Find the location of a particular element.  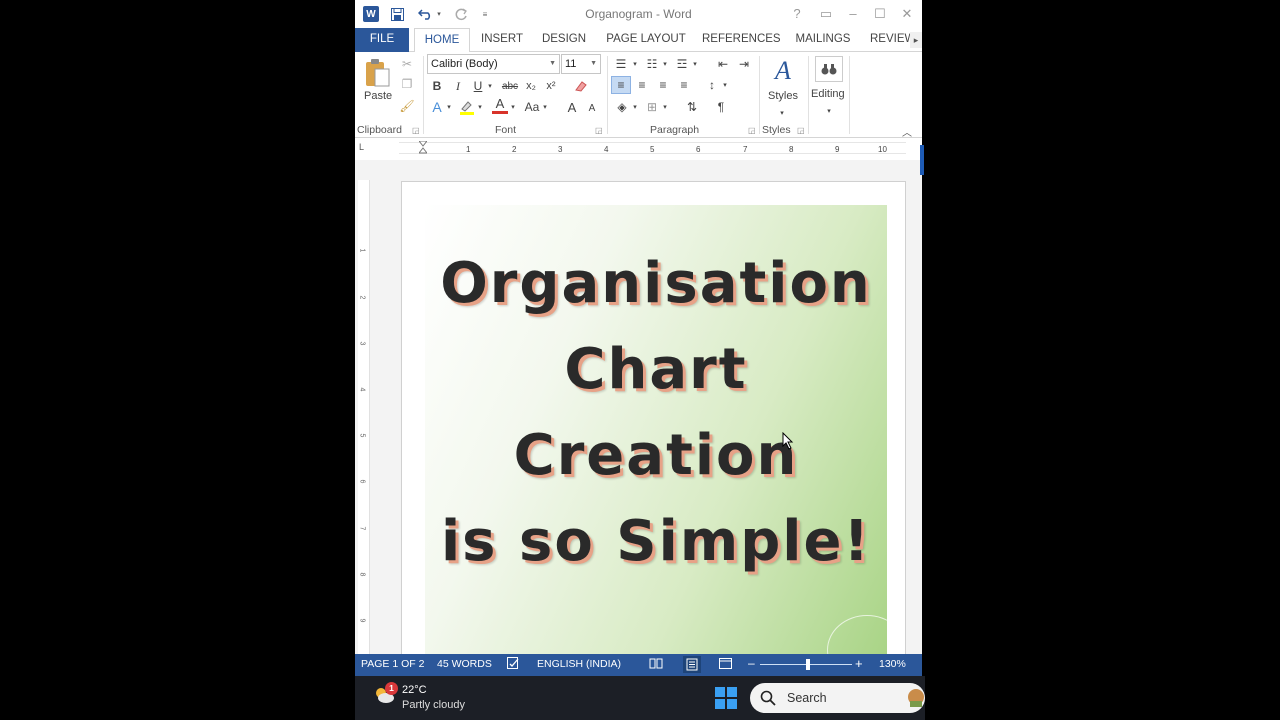

styles-icon: A is located at coordinates (783, 71).